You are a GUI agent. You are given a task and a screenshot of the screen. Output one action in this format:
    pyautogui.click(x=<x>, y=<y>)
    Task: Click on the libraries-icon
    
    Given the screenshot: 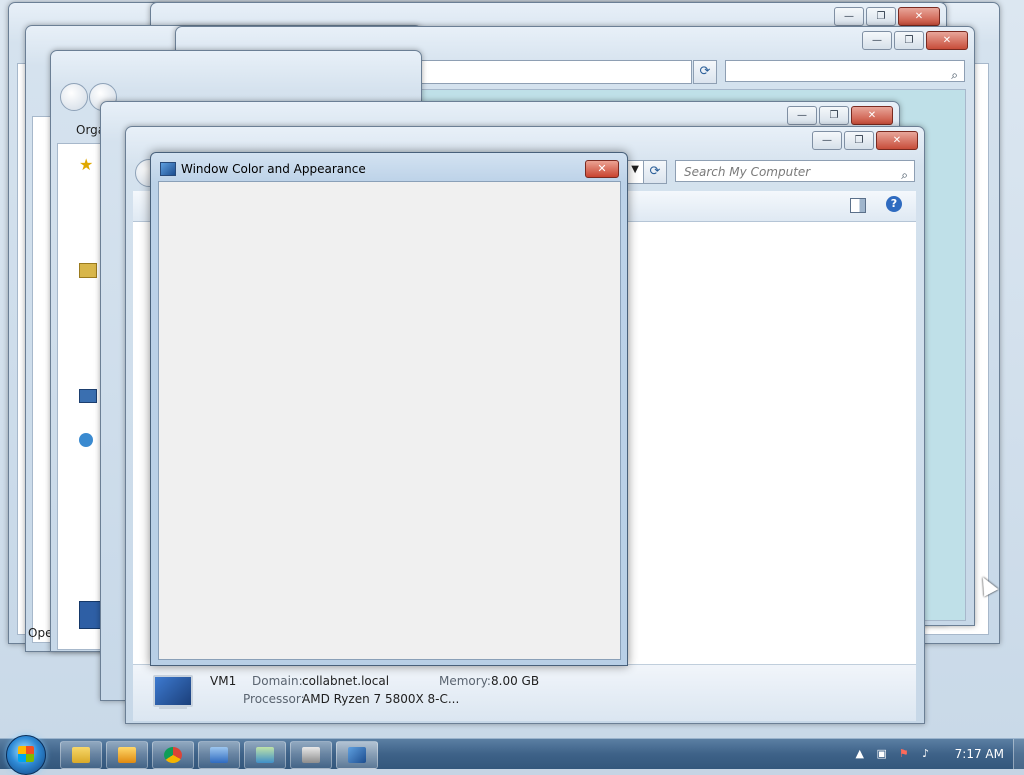 What is the action you would take?
    pyautogui.click(x=88, y=270)
    